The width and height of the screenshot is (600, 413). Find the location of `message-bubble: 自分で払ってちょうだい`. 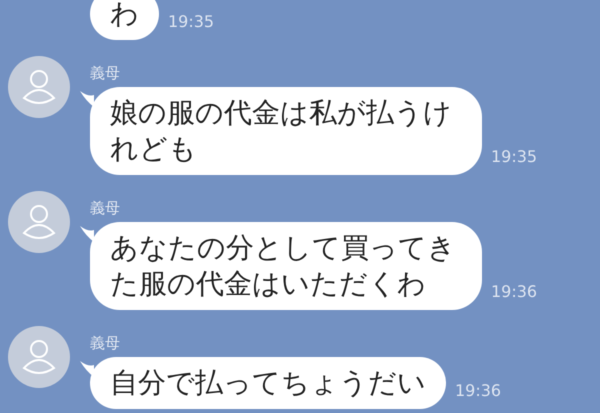

message-bubble: 自分で払ってちょうだい is located at coordinates (268, 383).